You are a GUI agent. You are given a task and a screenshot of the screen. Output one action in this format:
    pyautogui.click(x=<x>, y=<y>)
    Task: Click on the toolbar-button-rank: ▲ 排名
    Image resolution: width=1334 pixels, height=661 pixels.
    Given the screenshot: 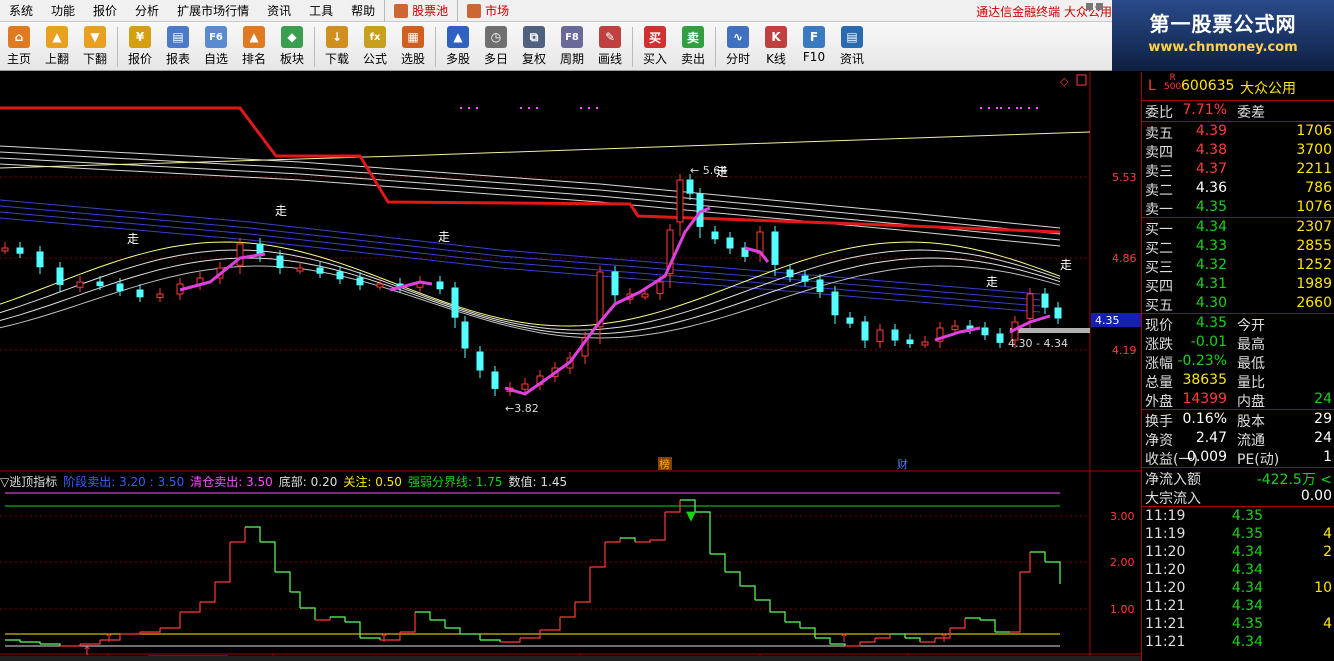 What is the action you would take?
    pyautogui.click(x=254, y=46)
    